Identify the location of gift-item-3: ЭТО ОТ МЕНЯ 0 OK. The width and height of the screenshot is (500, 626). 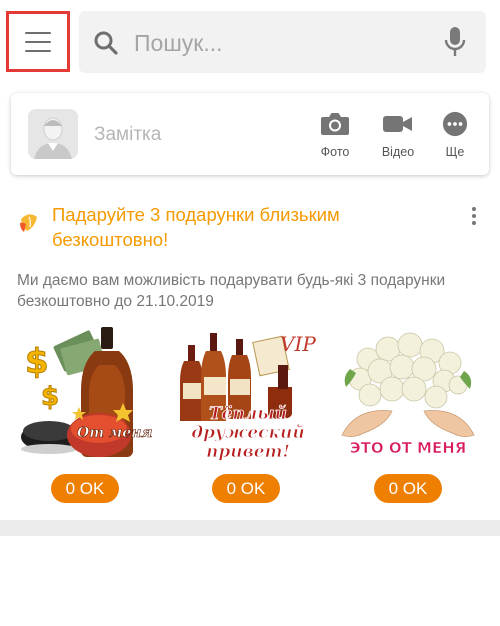
(408, 415).